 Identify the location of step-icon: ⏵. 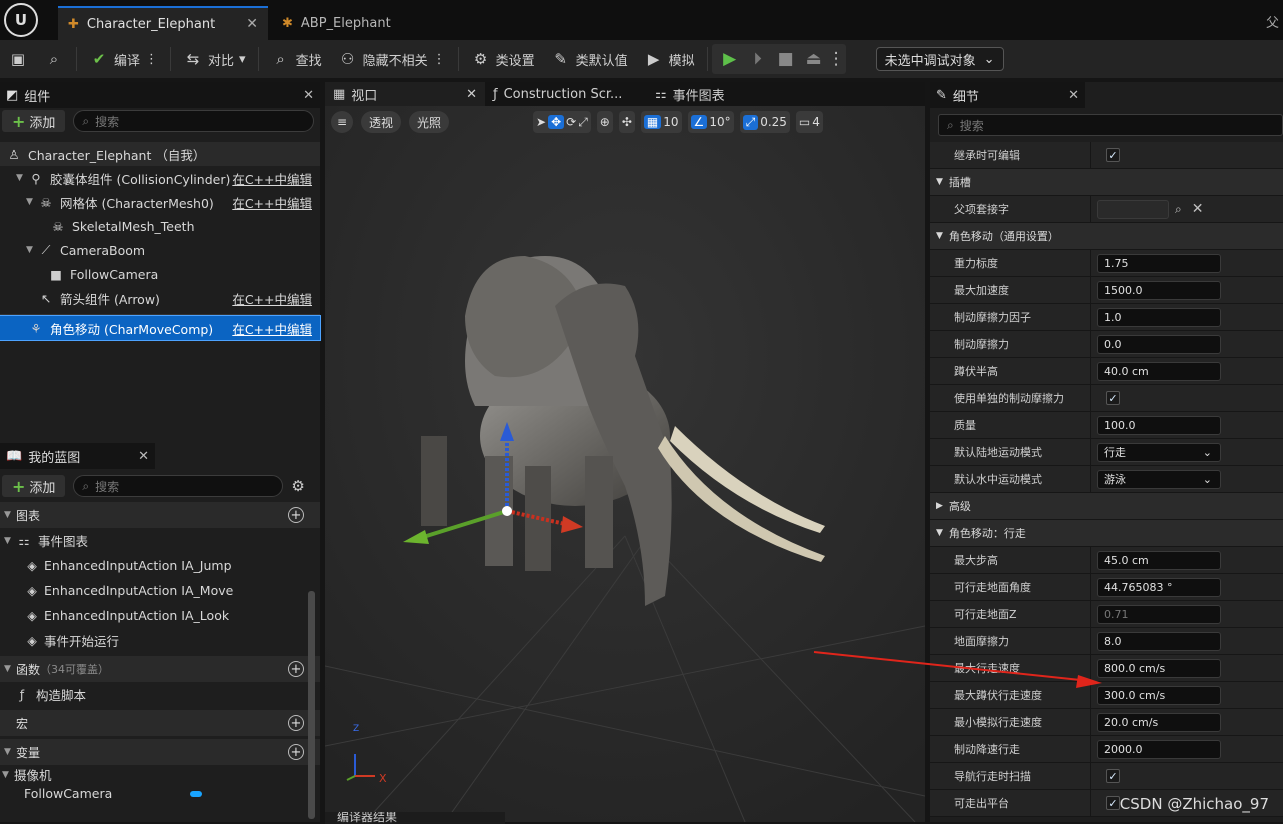
(758, 59).